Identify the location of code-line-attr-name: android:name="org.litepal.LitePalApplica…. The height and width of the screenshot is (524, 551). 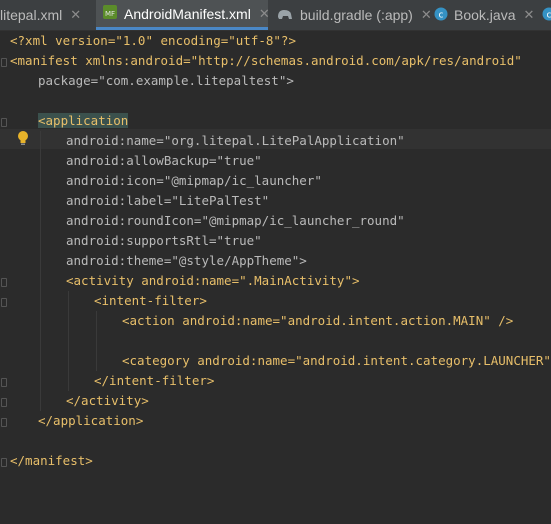
(235, 141).